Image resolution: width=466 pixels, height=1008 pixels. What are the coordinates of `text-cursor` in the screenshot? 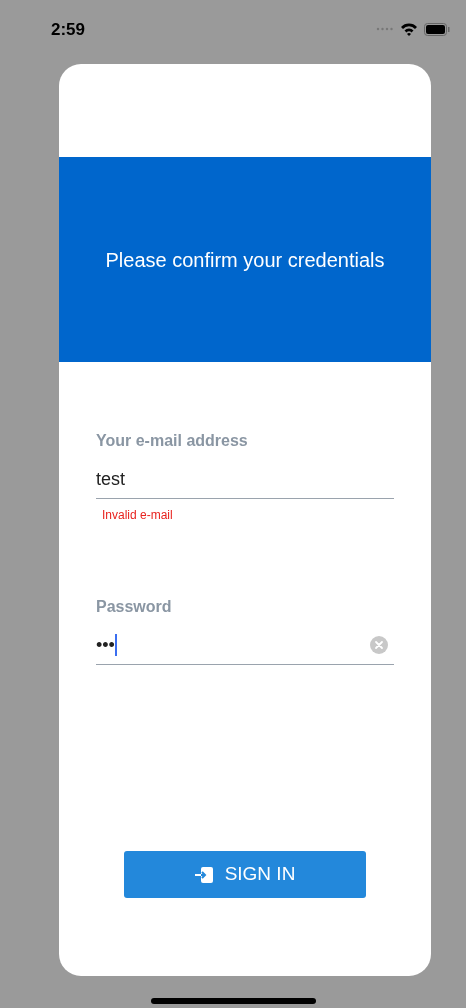 It's located at (115, 644).